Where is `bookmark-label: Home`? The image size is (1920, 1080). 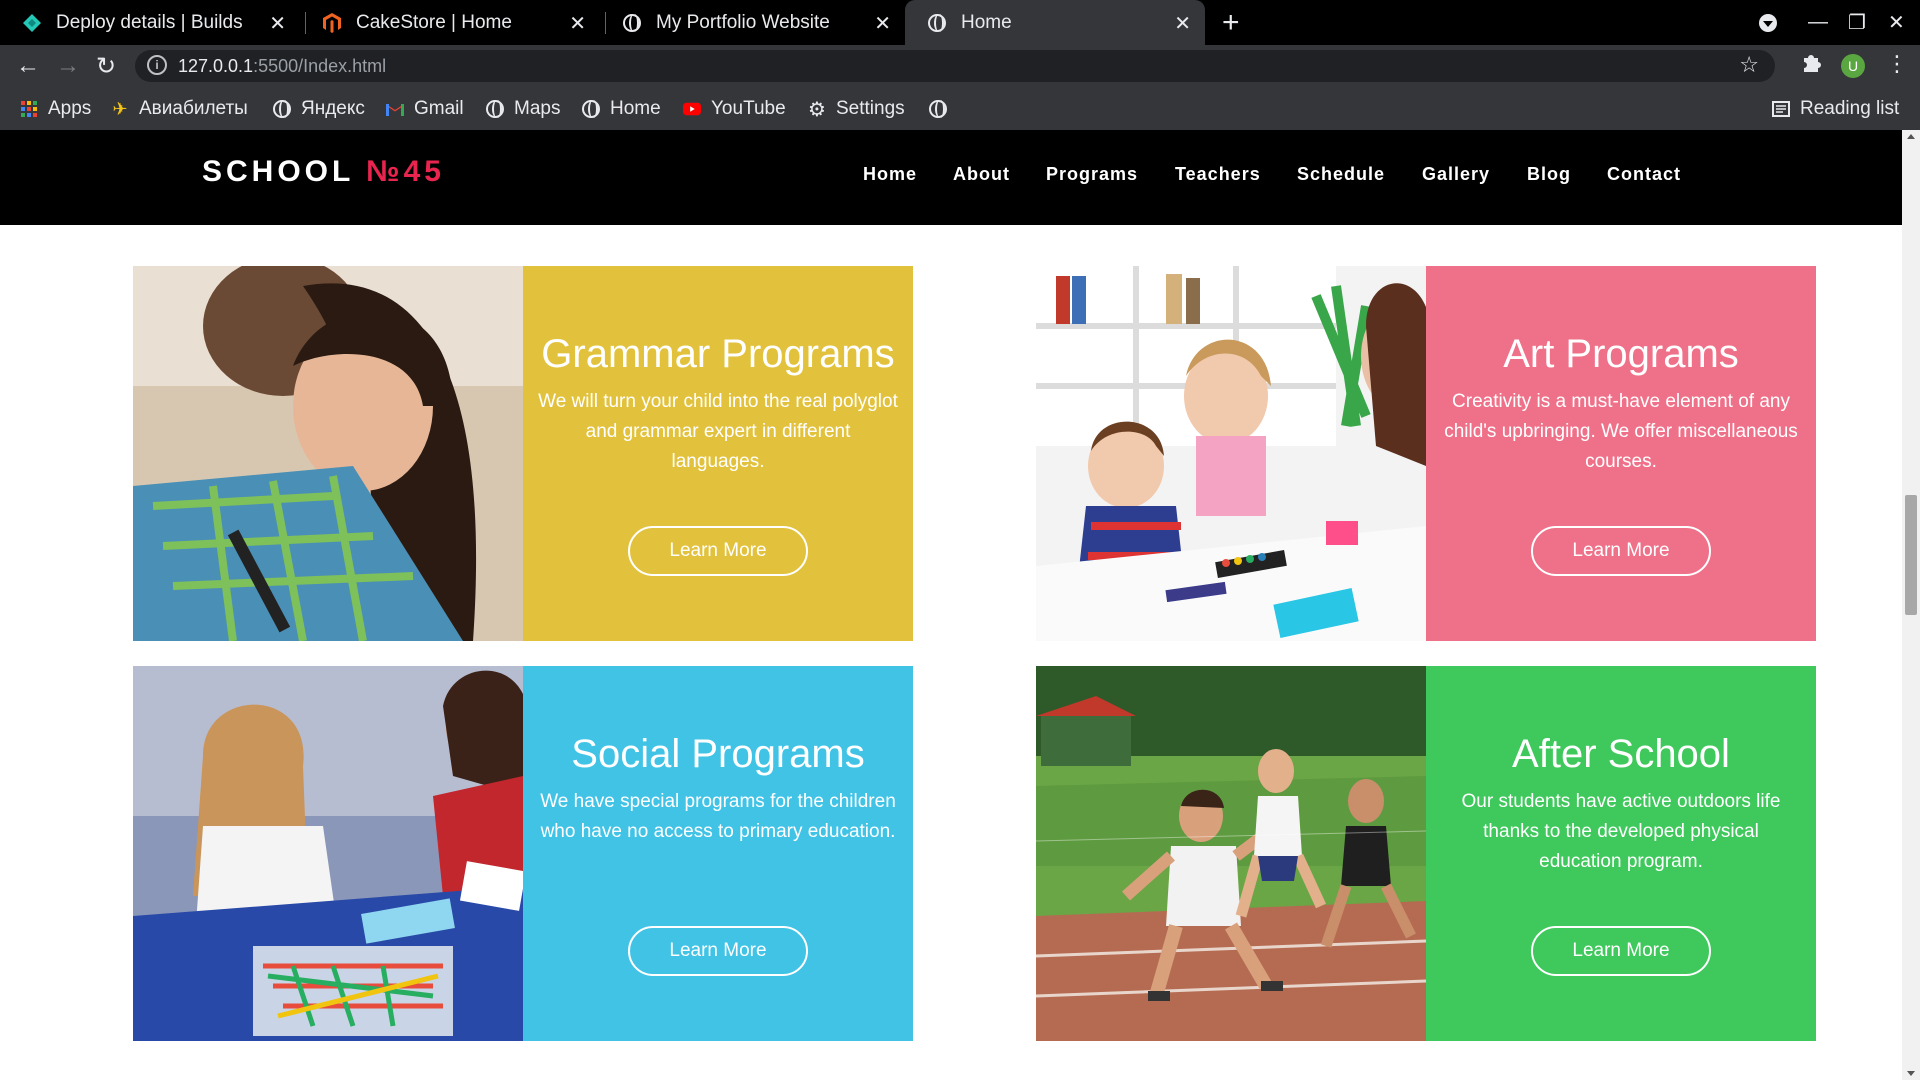
bookmark-label: Home is located at coordinates (635, 108).